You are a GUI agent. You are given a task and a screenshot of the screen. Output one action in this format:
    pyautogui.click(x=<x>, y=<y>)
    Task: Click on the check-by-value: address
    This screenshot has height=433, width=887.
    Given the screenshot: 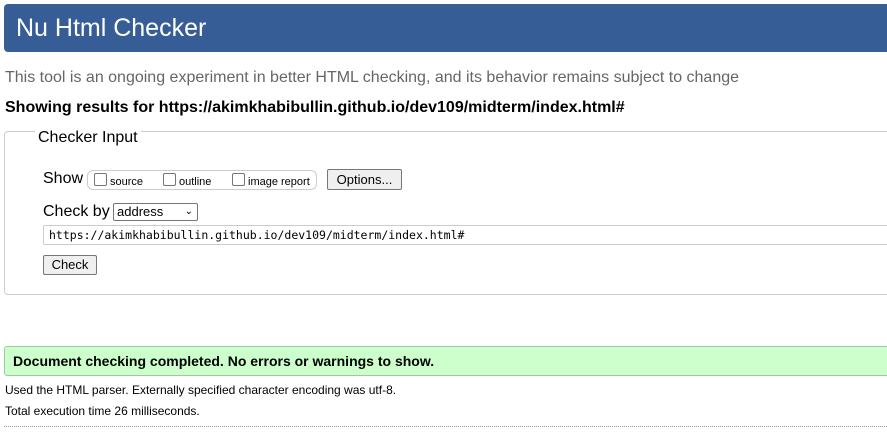 What is the action you would take?
    pyautogui.click(x=140, y=211)
    